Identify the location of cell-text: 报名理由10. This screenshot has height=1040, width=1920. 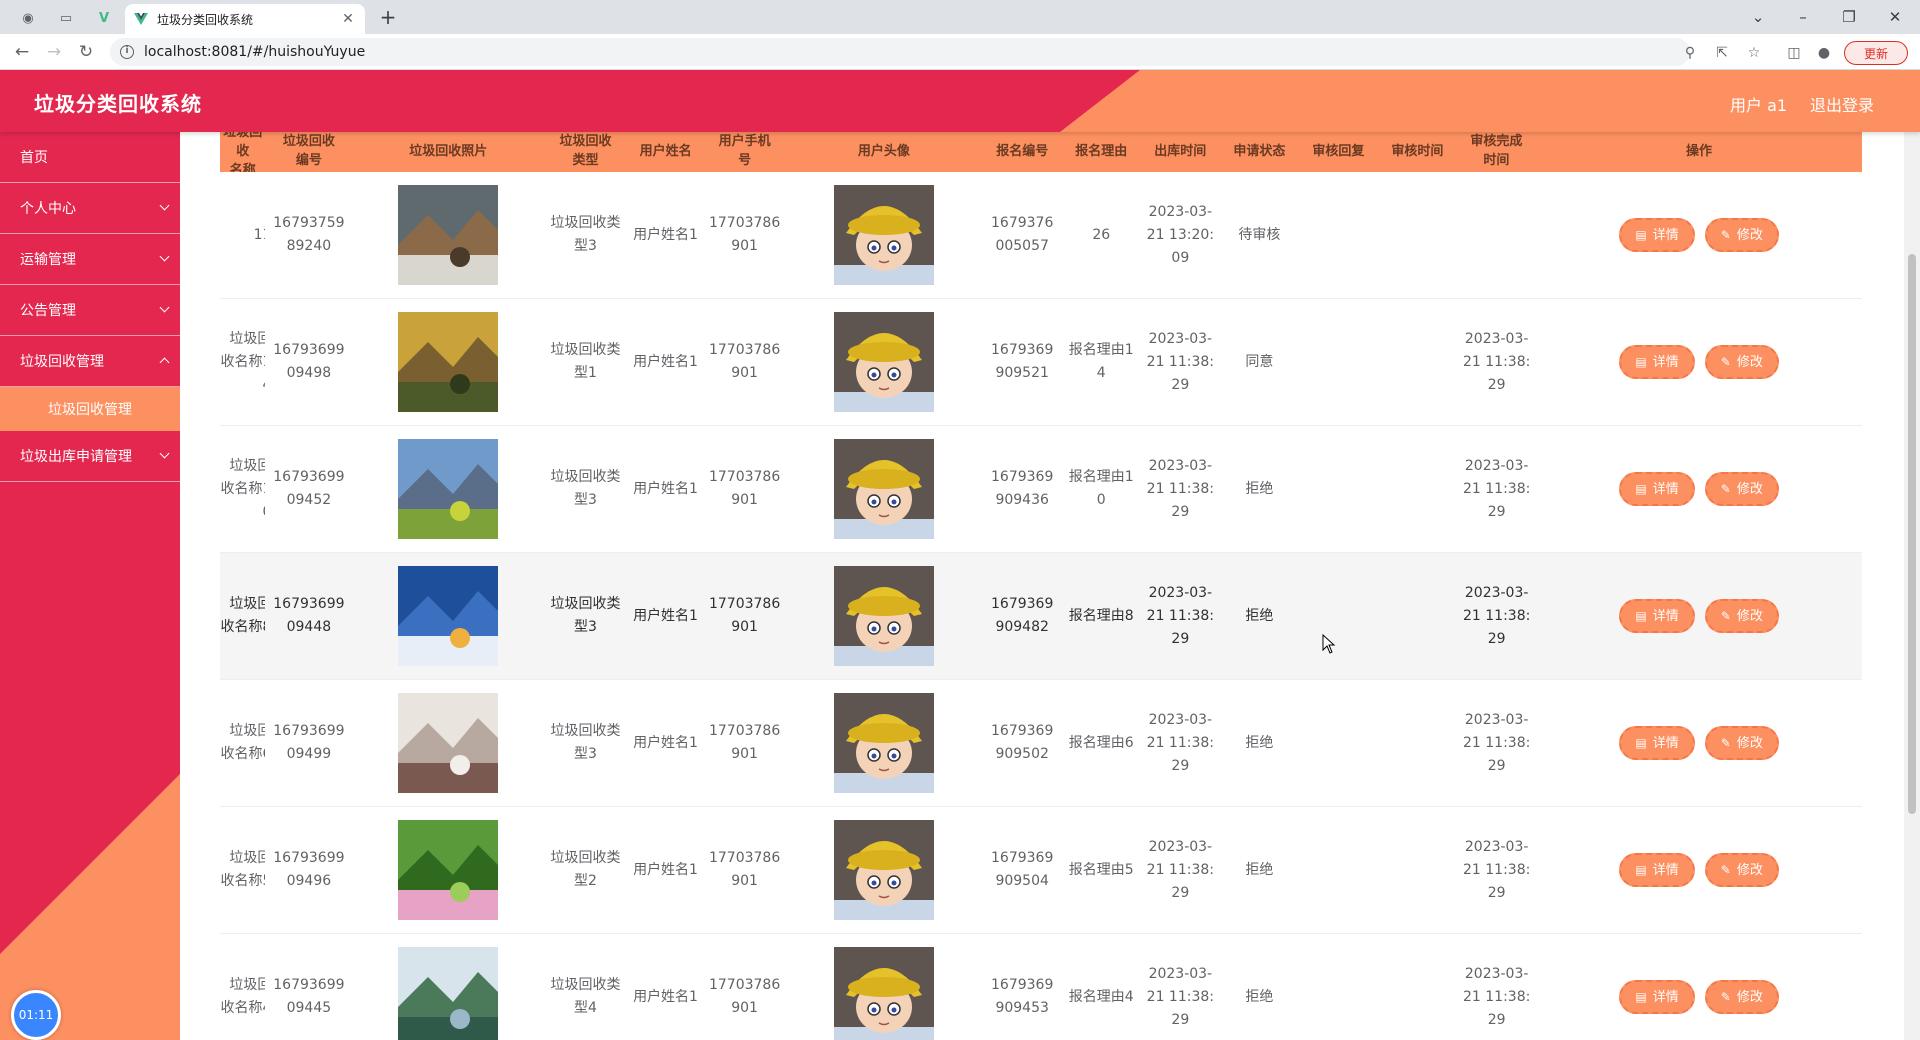
(1101, 488).